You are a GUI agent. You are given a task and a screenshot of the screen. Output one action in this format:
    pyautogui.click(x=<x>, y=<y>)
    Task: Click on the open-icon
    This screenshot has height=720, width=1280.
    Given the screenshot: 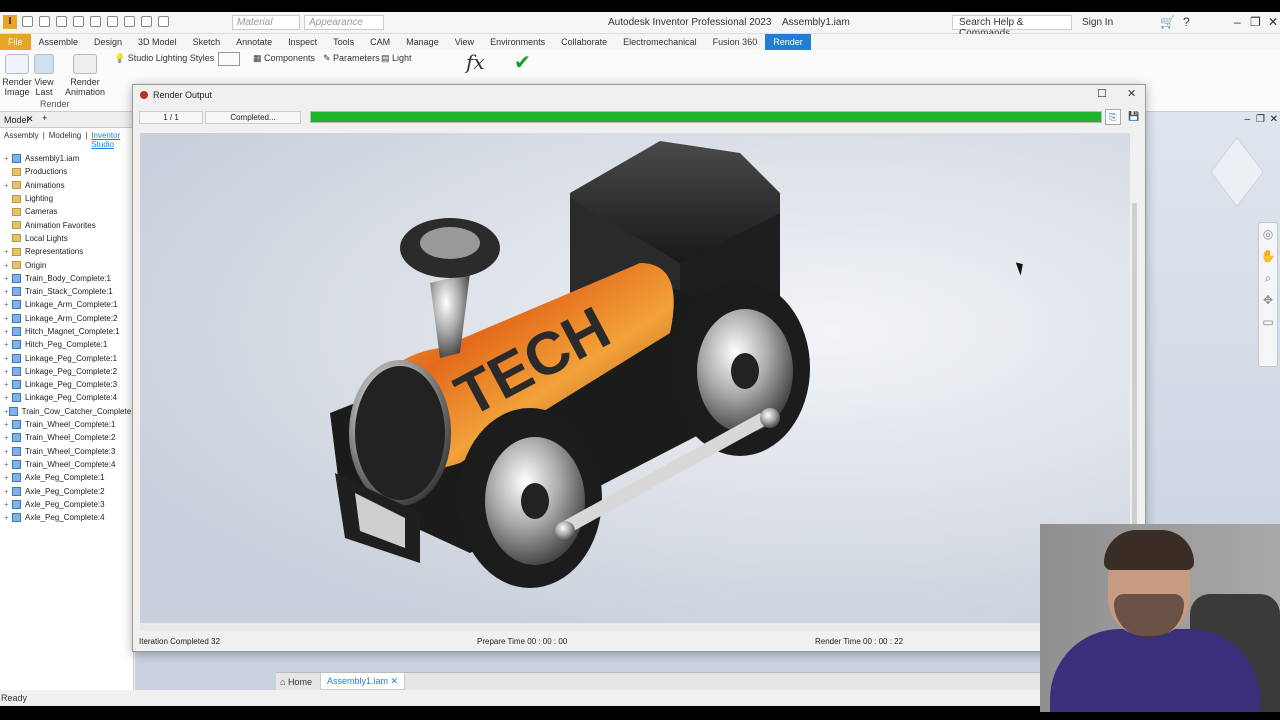 What is the action you would take?
    pyautogui.click(x=44, y=21)
    